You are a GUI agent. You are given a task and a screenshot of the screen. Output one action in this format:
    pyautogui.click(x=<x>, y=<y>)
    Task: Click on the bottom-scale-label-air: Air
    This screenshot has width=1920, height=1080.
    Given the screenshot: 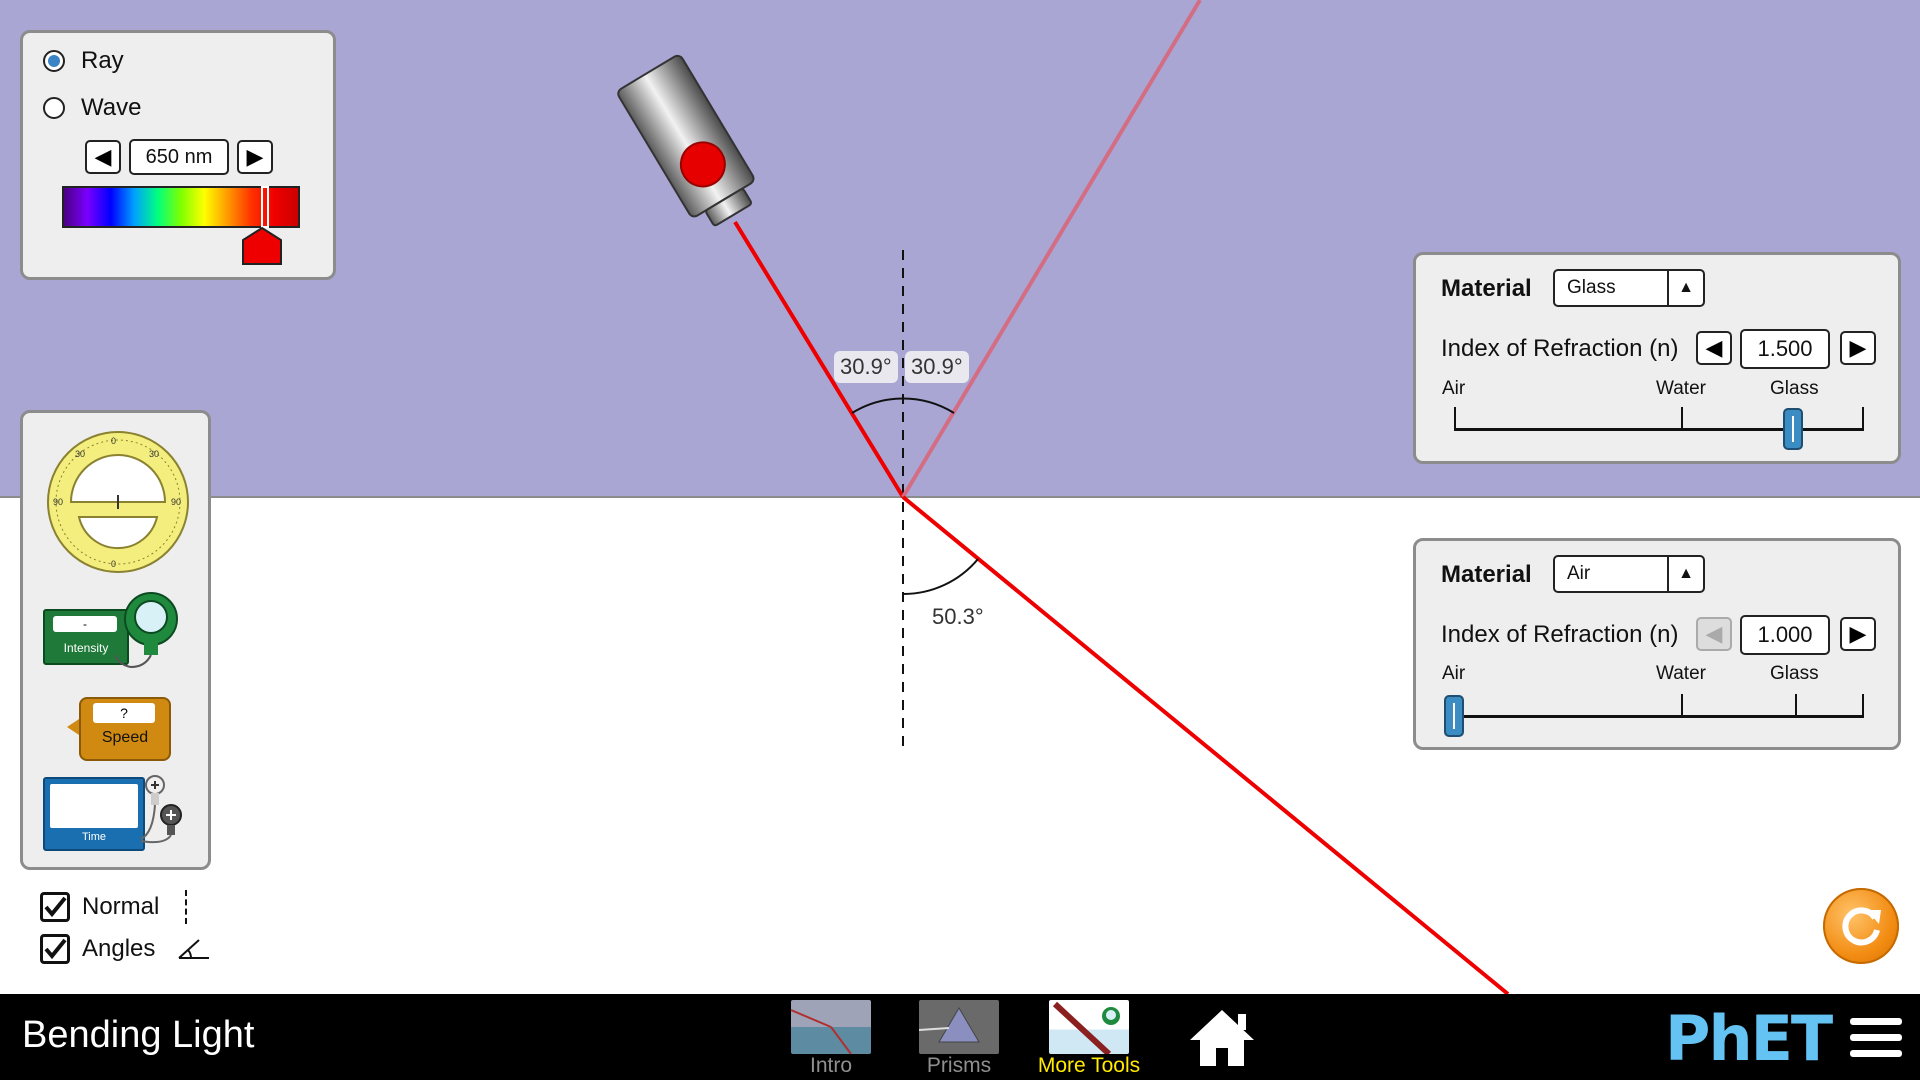 What is the action you would take?
    pyautogui.click(x=1454, y=673)
    